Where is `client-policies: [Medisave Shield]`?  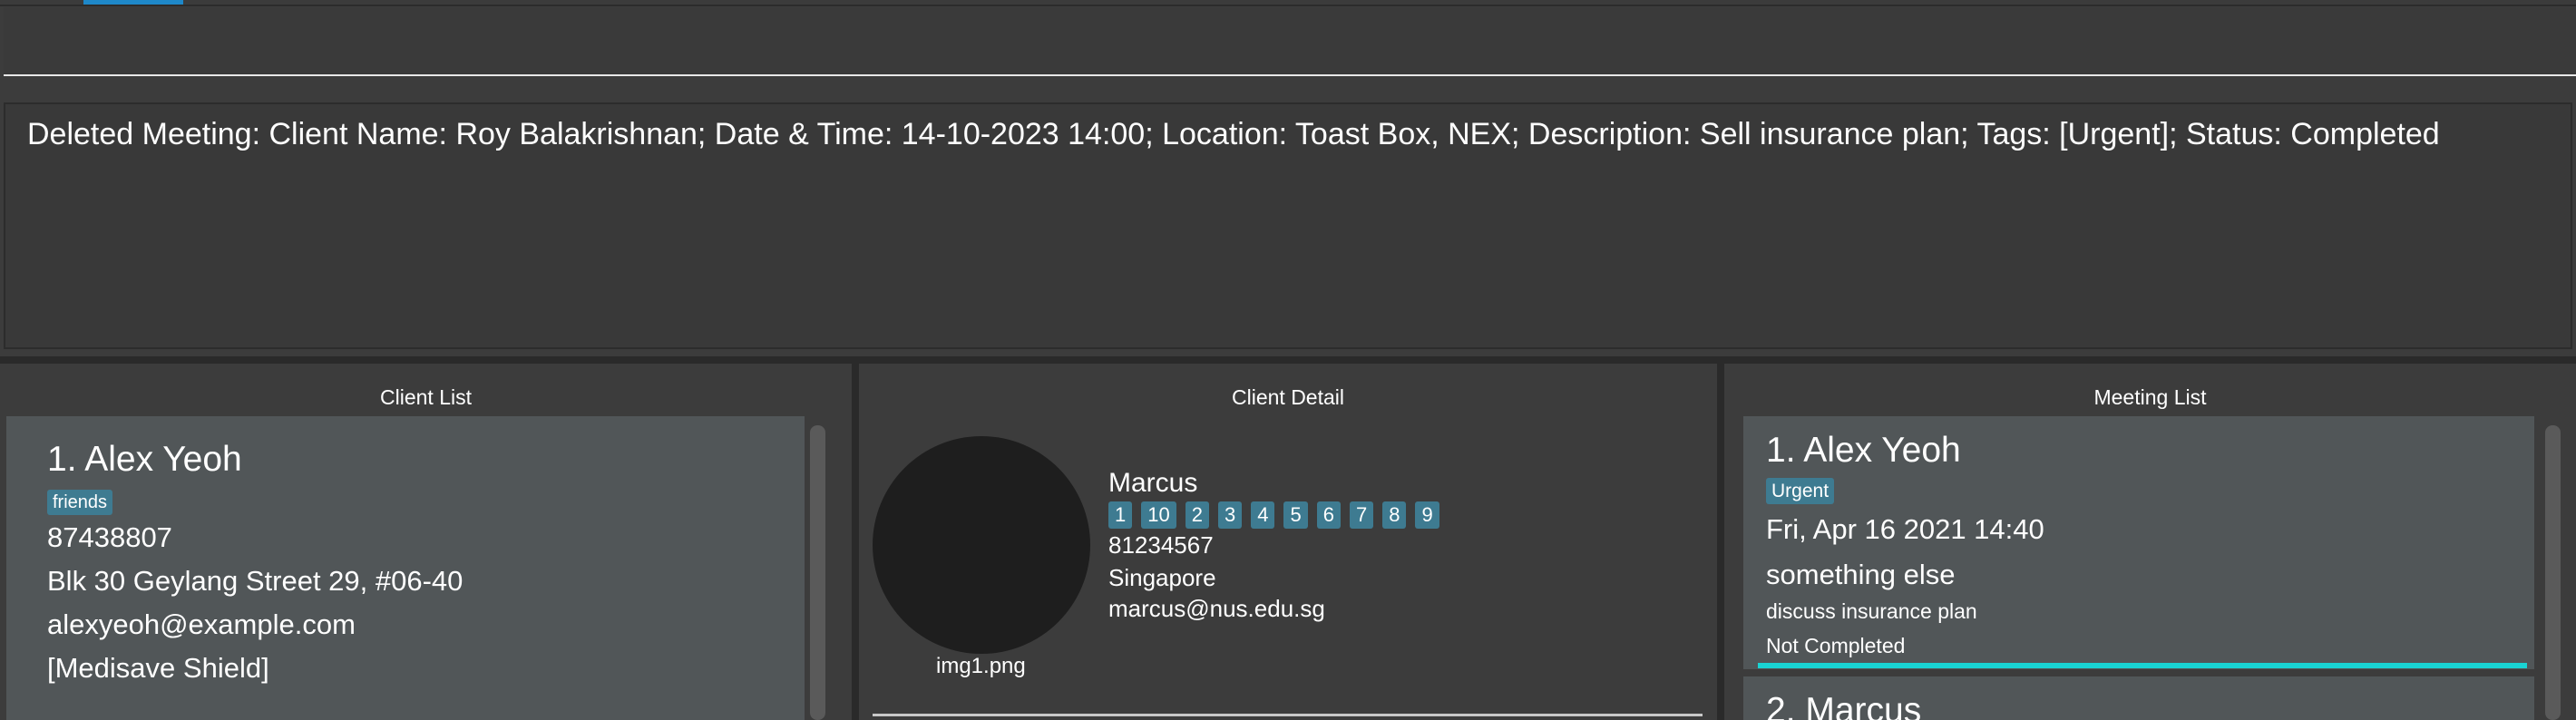
client-policies: [Medisave Shield] is located at coordinates (158, 668).